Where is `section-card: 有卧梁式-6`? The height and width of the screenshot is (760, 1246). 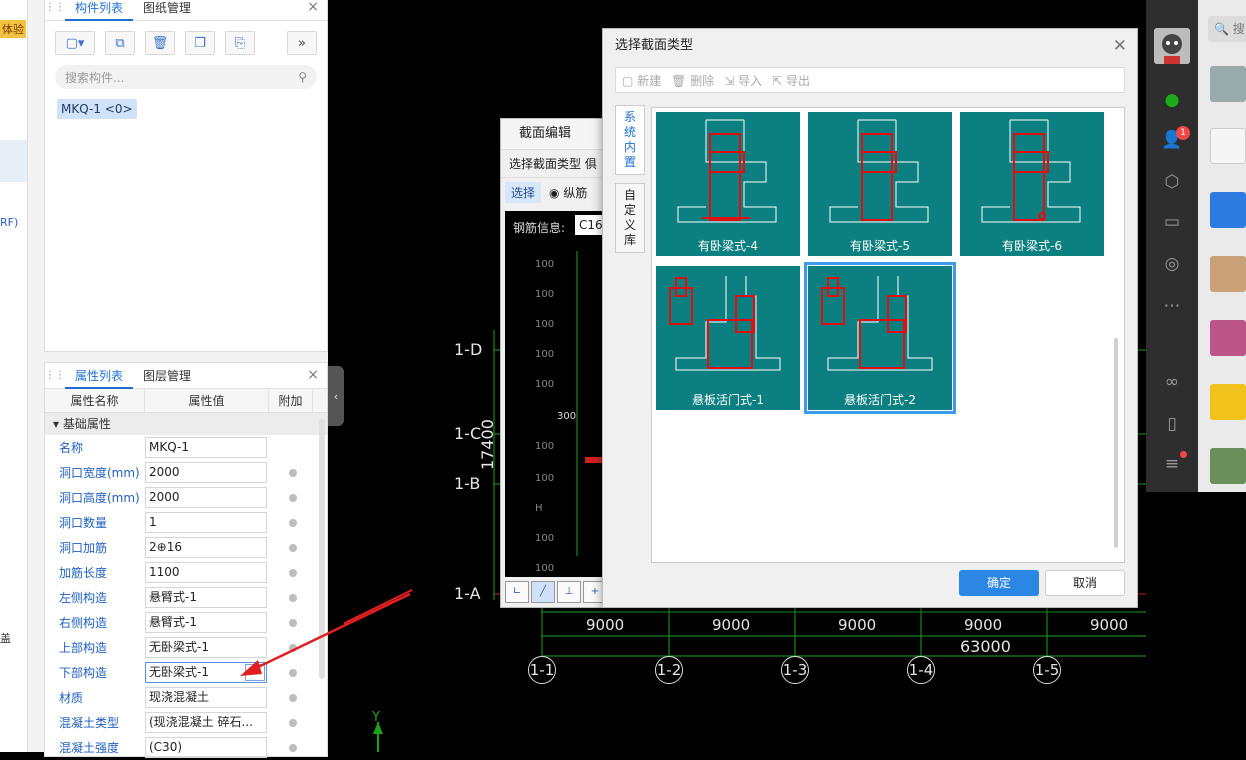 section-card: 有卧梁式-6 is located at coordinates (1032, 184).